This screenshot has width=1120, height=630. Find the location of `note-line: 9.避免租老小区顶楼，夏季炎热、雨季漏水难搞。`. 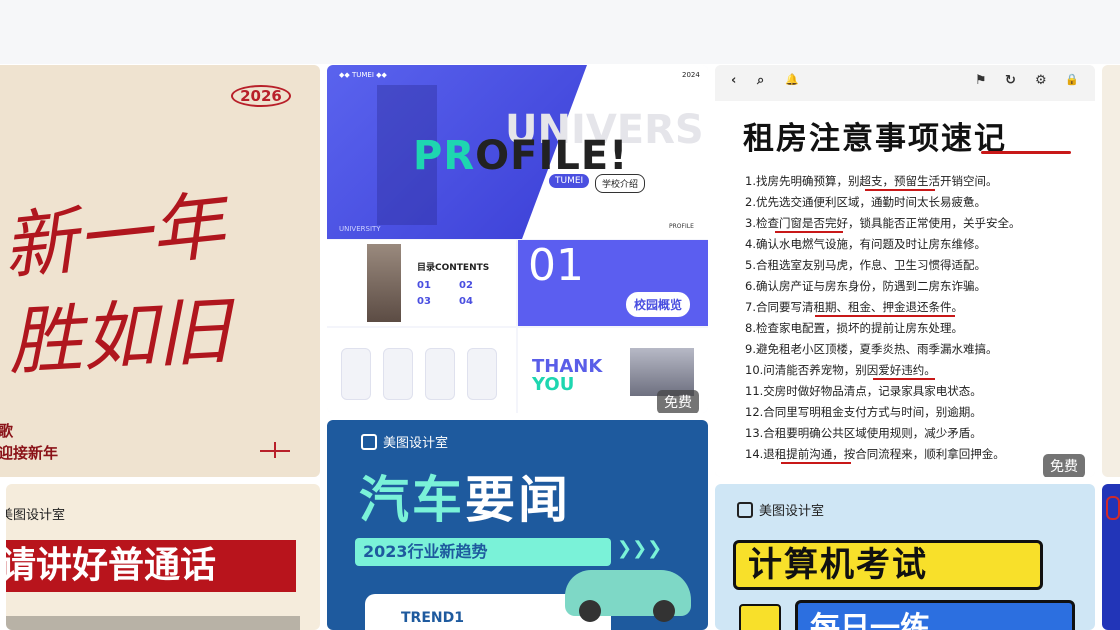

note-line: 9.避免租老小区顶楼，夏季炎热、雨季漏水难搞。 is located at coordinates (871, 349).